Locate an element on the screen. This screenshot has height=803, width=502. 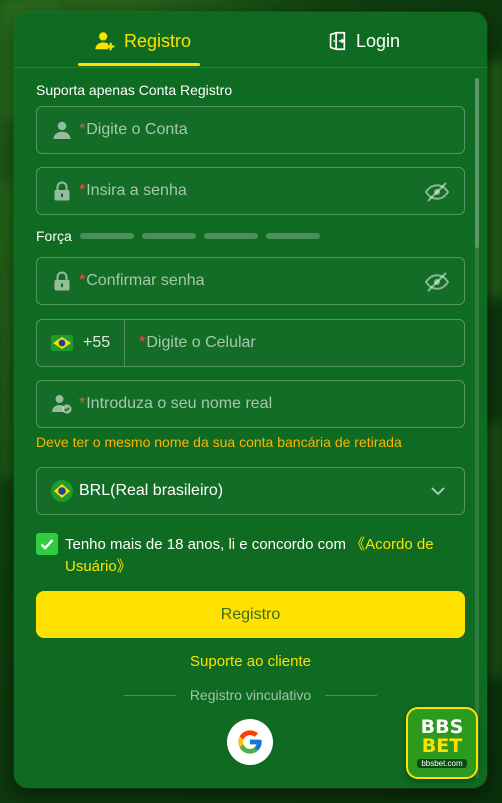
password-strength: Força is located at coordinates (182, 236).